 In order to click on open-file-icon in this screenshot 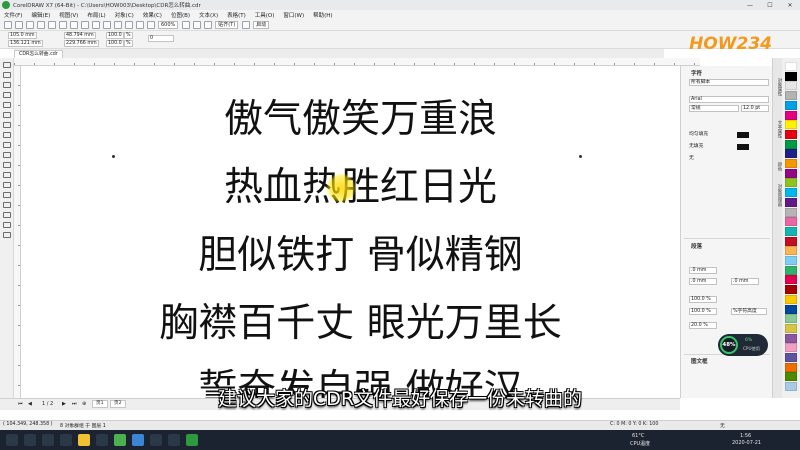, I will do `click(19, 24)`.